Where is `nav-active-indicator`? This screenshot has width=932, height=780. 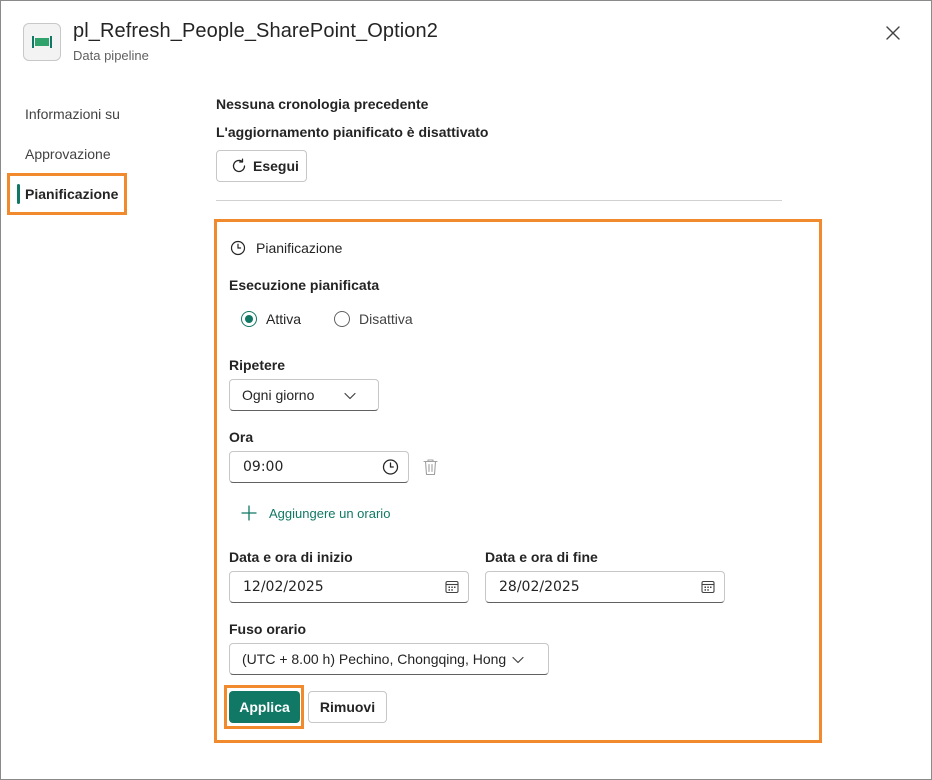 nav-active-indicator is located at coordinates (18, 194).